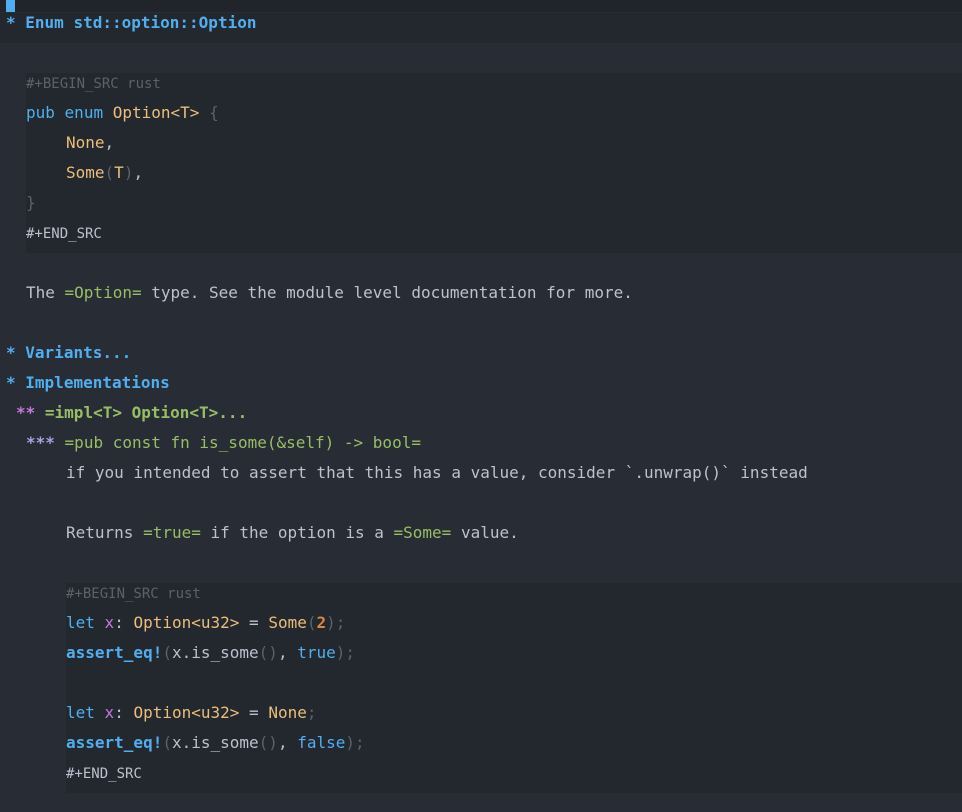  What do you see at coordinates (316, 652) in the screenshot?
I see `boolean: true` at bounding box center [316, 652].